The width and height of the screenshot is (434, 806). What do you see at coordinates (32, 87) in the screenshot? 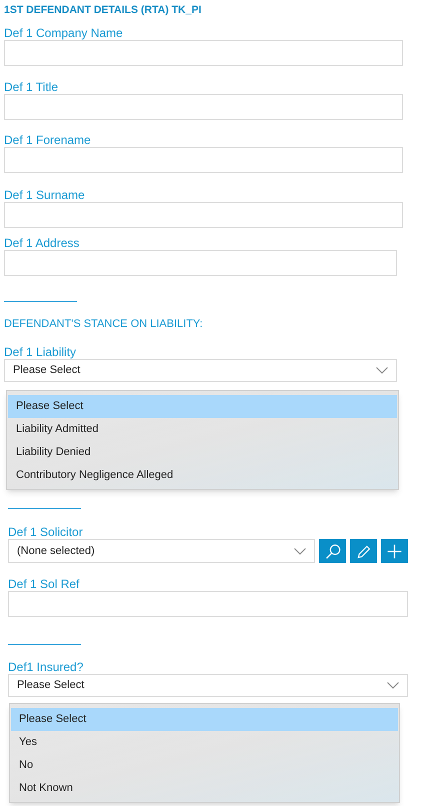
I see `field-label: Def 1 Title` at bounding box center [32, 87].